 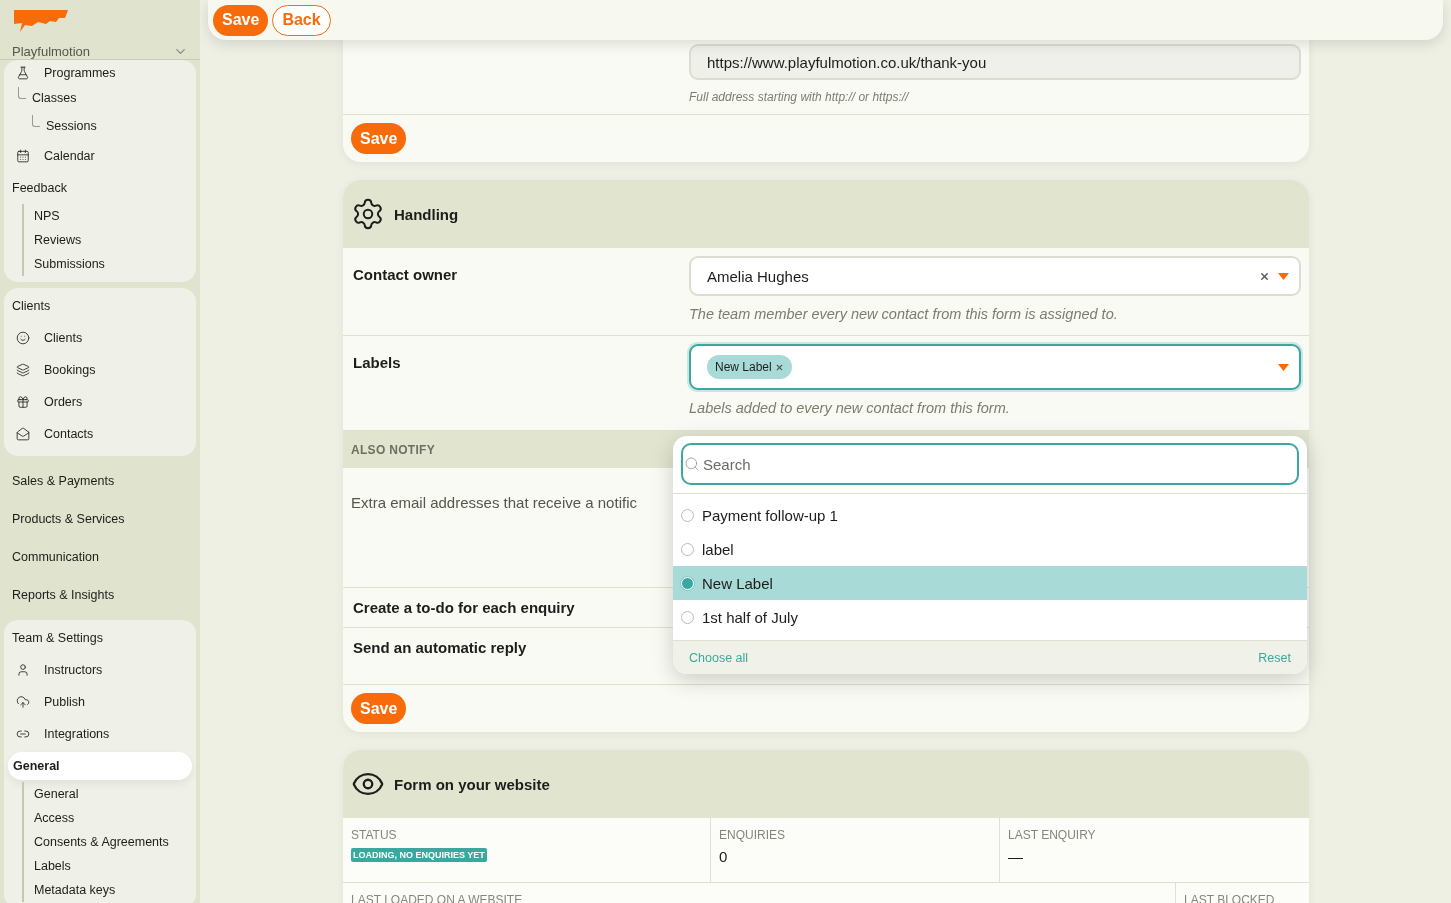 I want to click on sidebar-item: Bookings, so click(x=70, y=370).